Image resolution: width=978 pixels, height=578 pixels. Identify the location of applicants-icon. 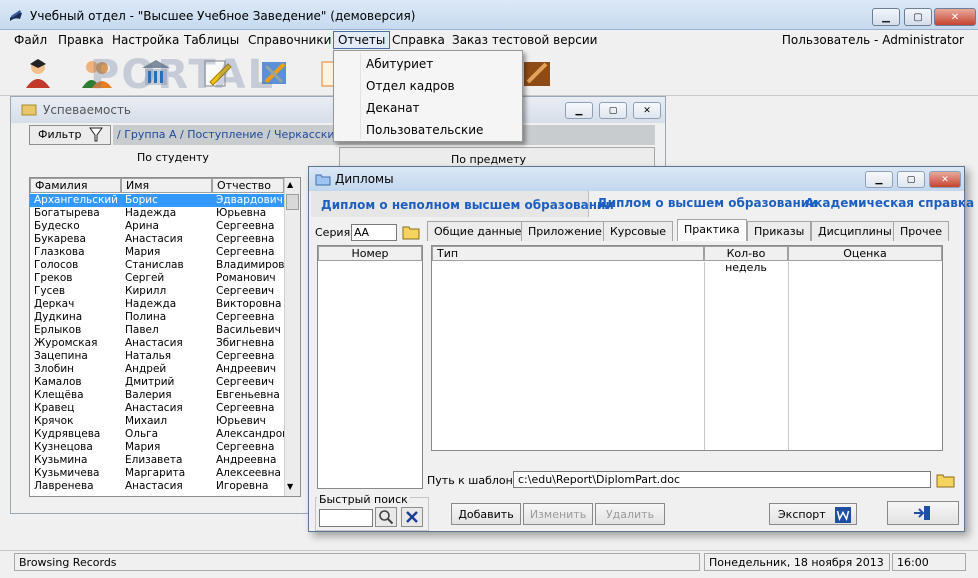
(38, 73).